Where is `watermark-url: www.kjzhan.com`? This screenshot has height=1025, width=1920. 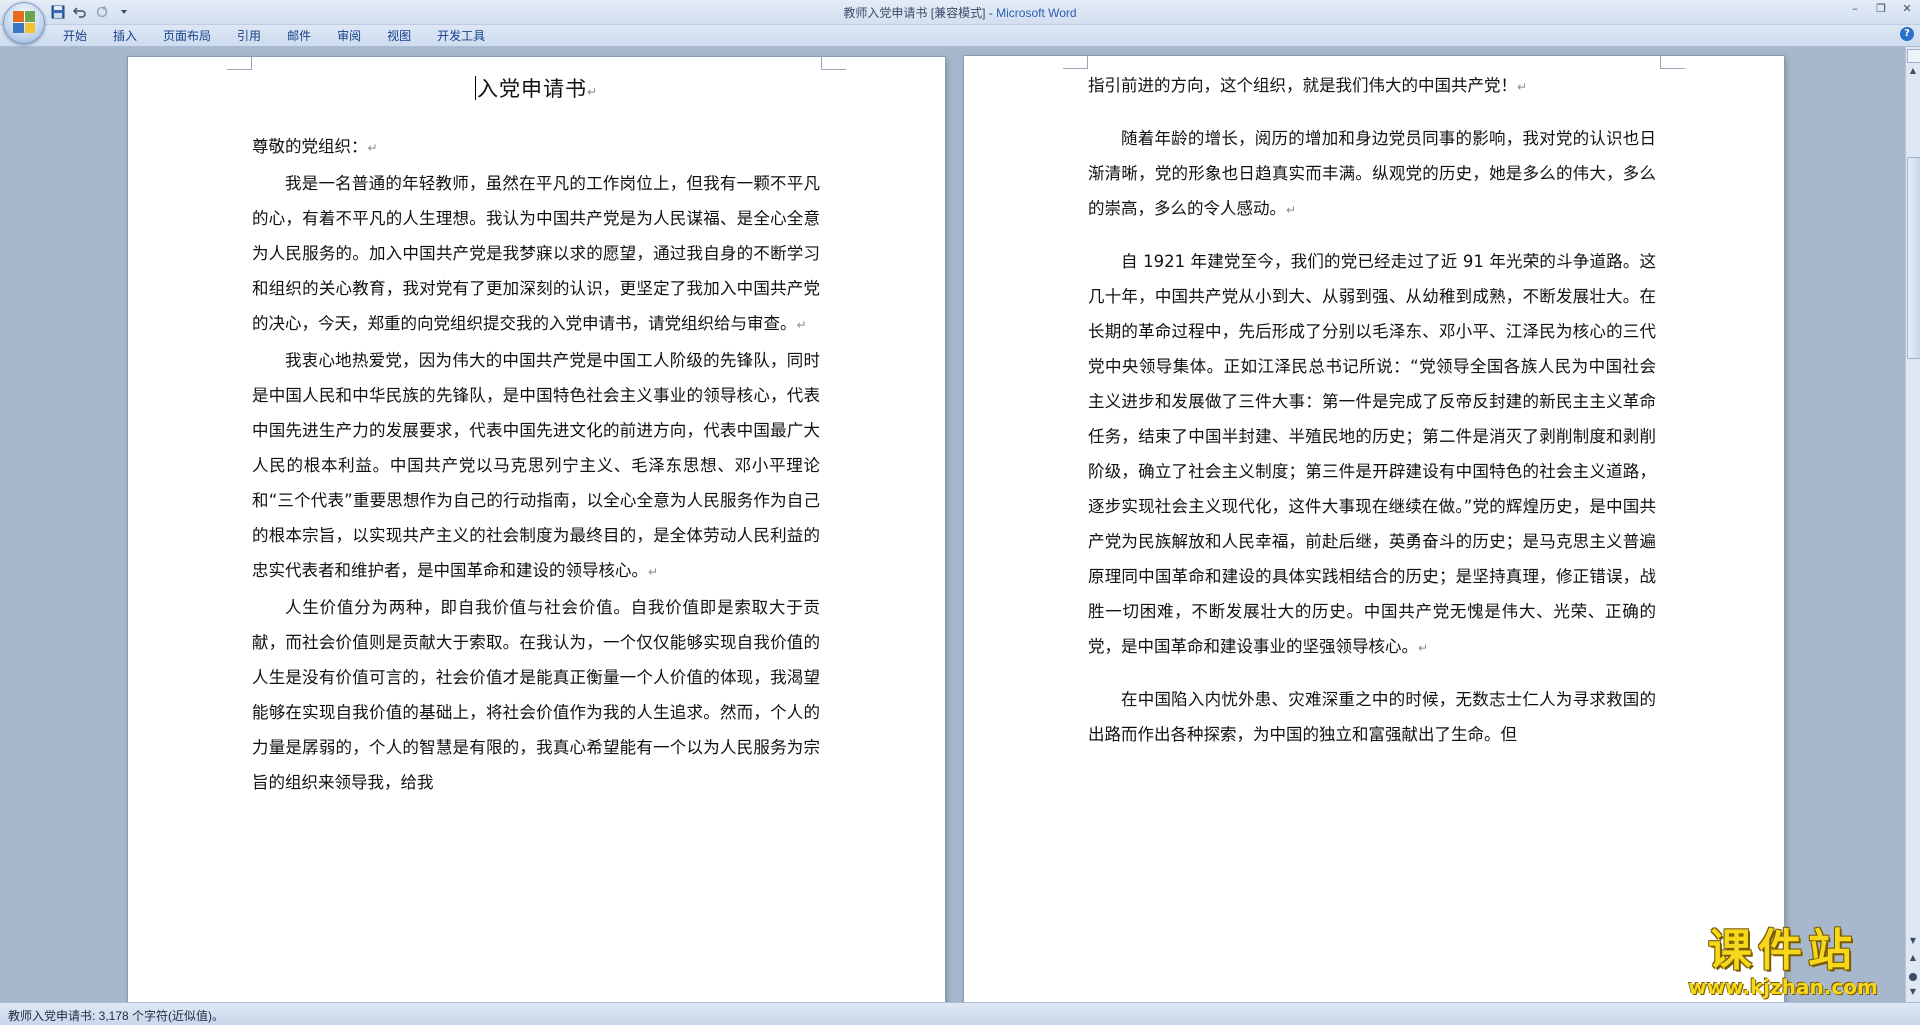 watermark-url: www.kjzhan.com is located at coordinates (1783, 987).